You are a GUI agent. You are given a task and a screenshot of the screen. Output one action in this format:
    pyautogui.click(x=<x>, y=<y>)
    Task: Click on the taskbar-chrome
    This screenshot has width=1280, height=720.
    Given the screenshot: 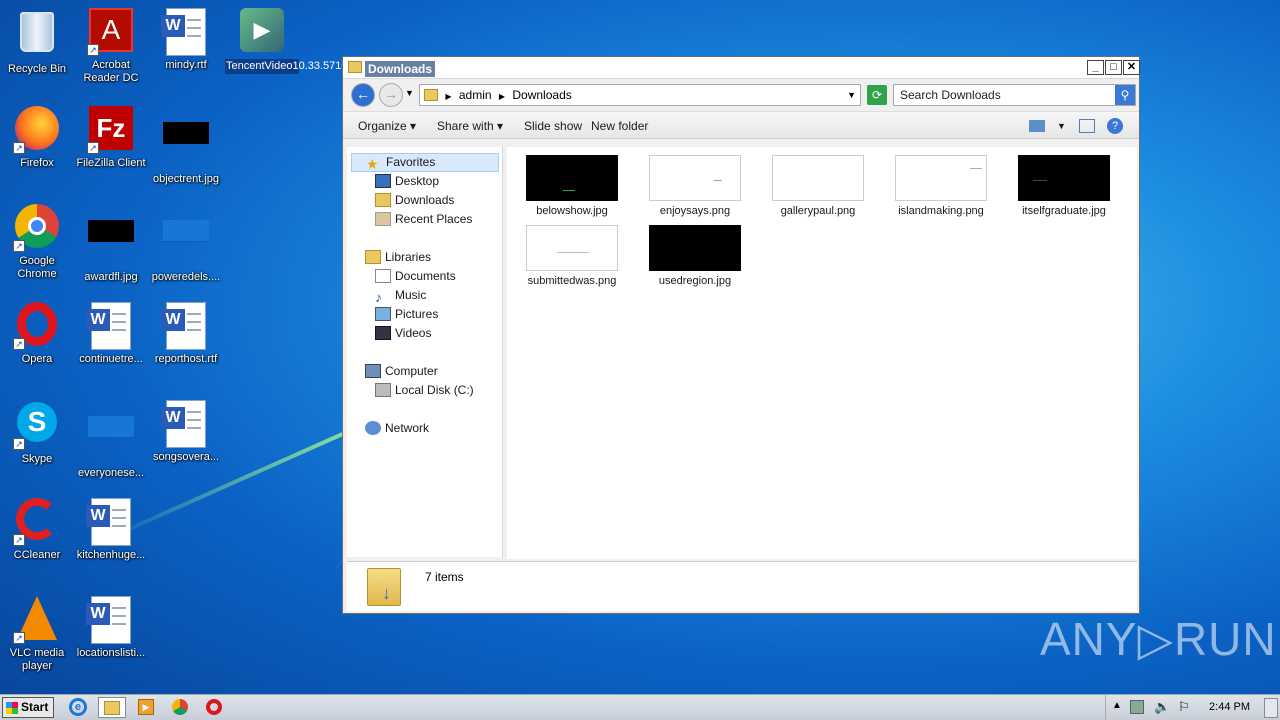 What is the action you would take?
    pyautogui.click(x=180, y=707)
    